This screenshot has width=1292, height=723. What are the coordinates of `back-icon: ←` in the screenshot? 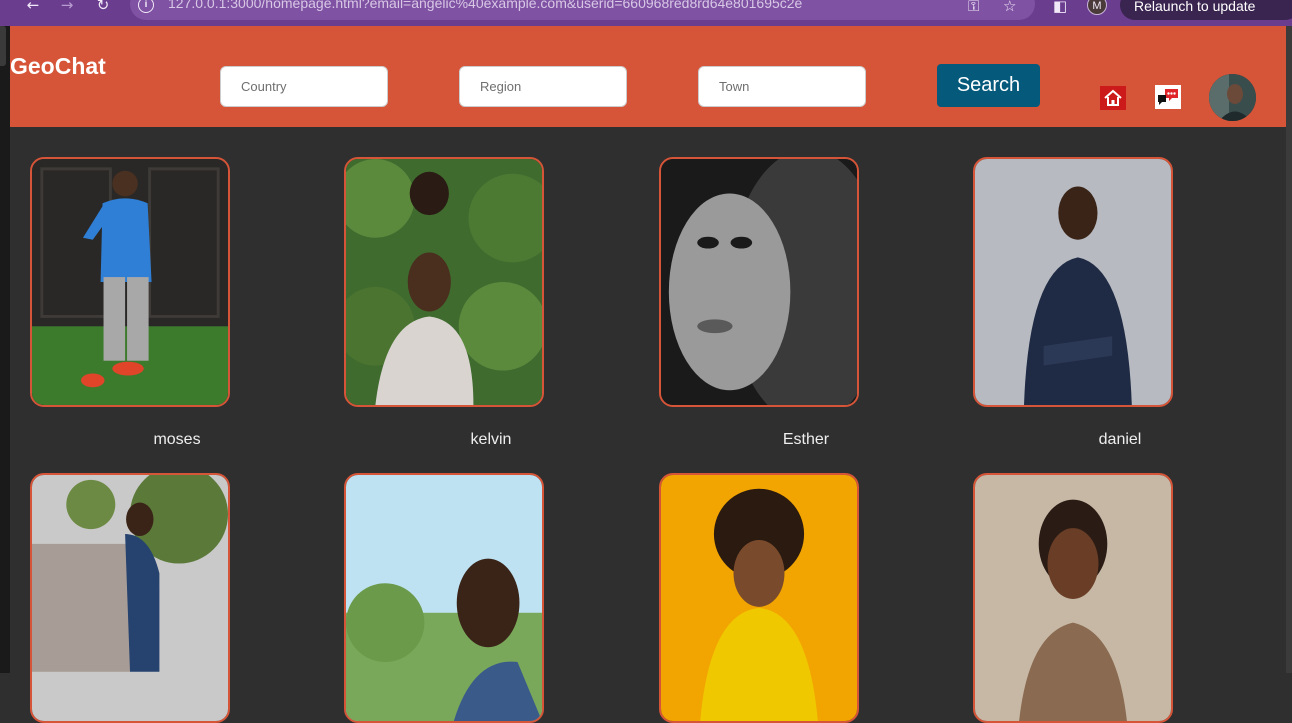 It's located at (33, 7).